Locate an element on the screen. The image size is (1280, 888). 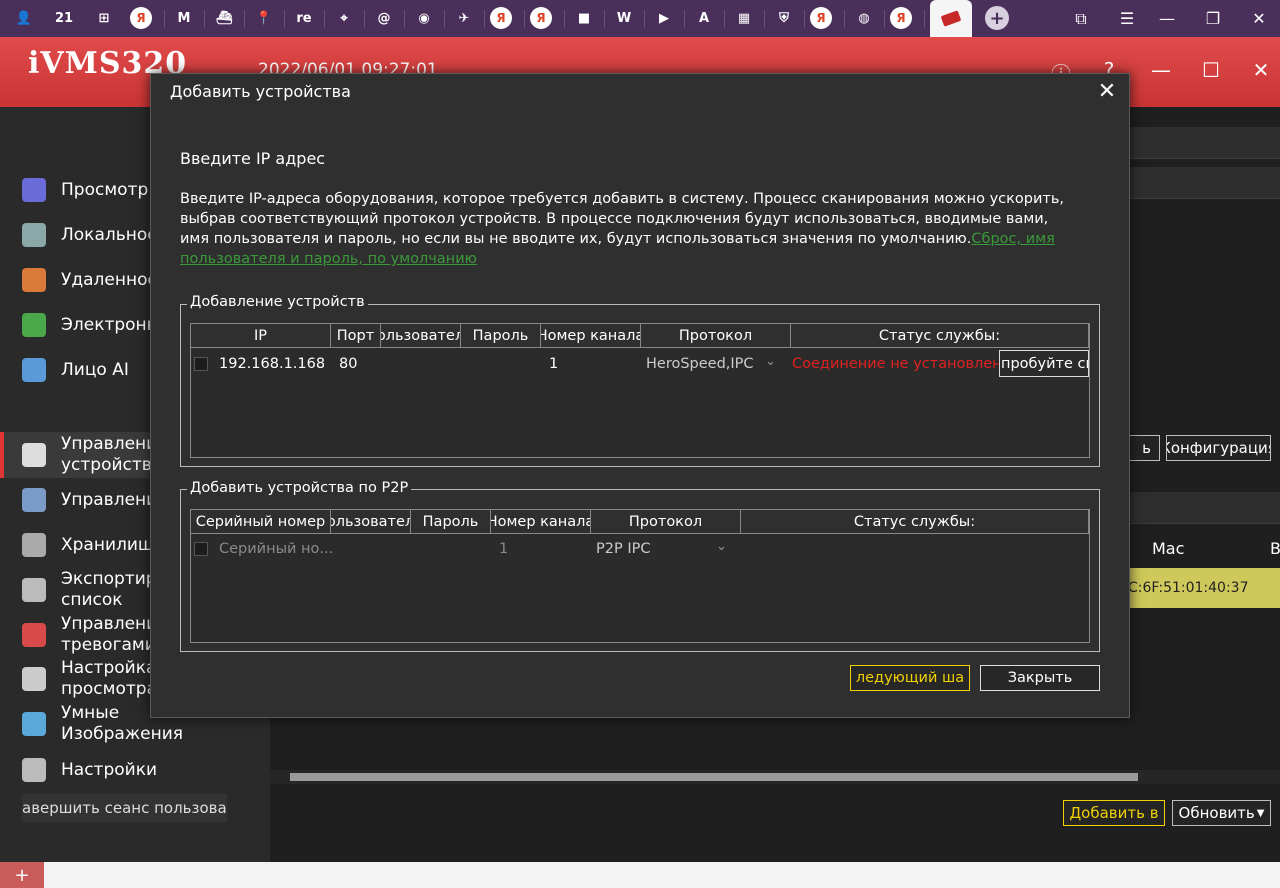
column-header: Серийный номер is located at coordinates (261, 522).